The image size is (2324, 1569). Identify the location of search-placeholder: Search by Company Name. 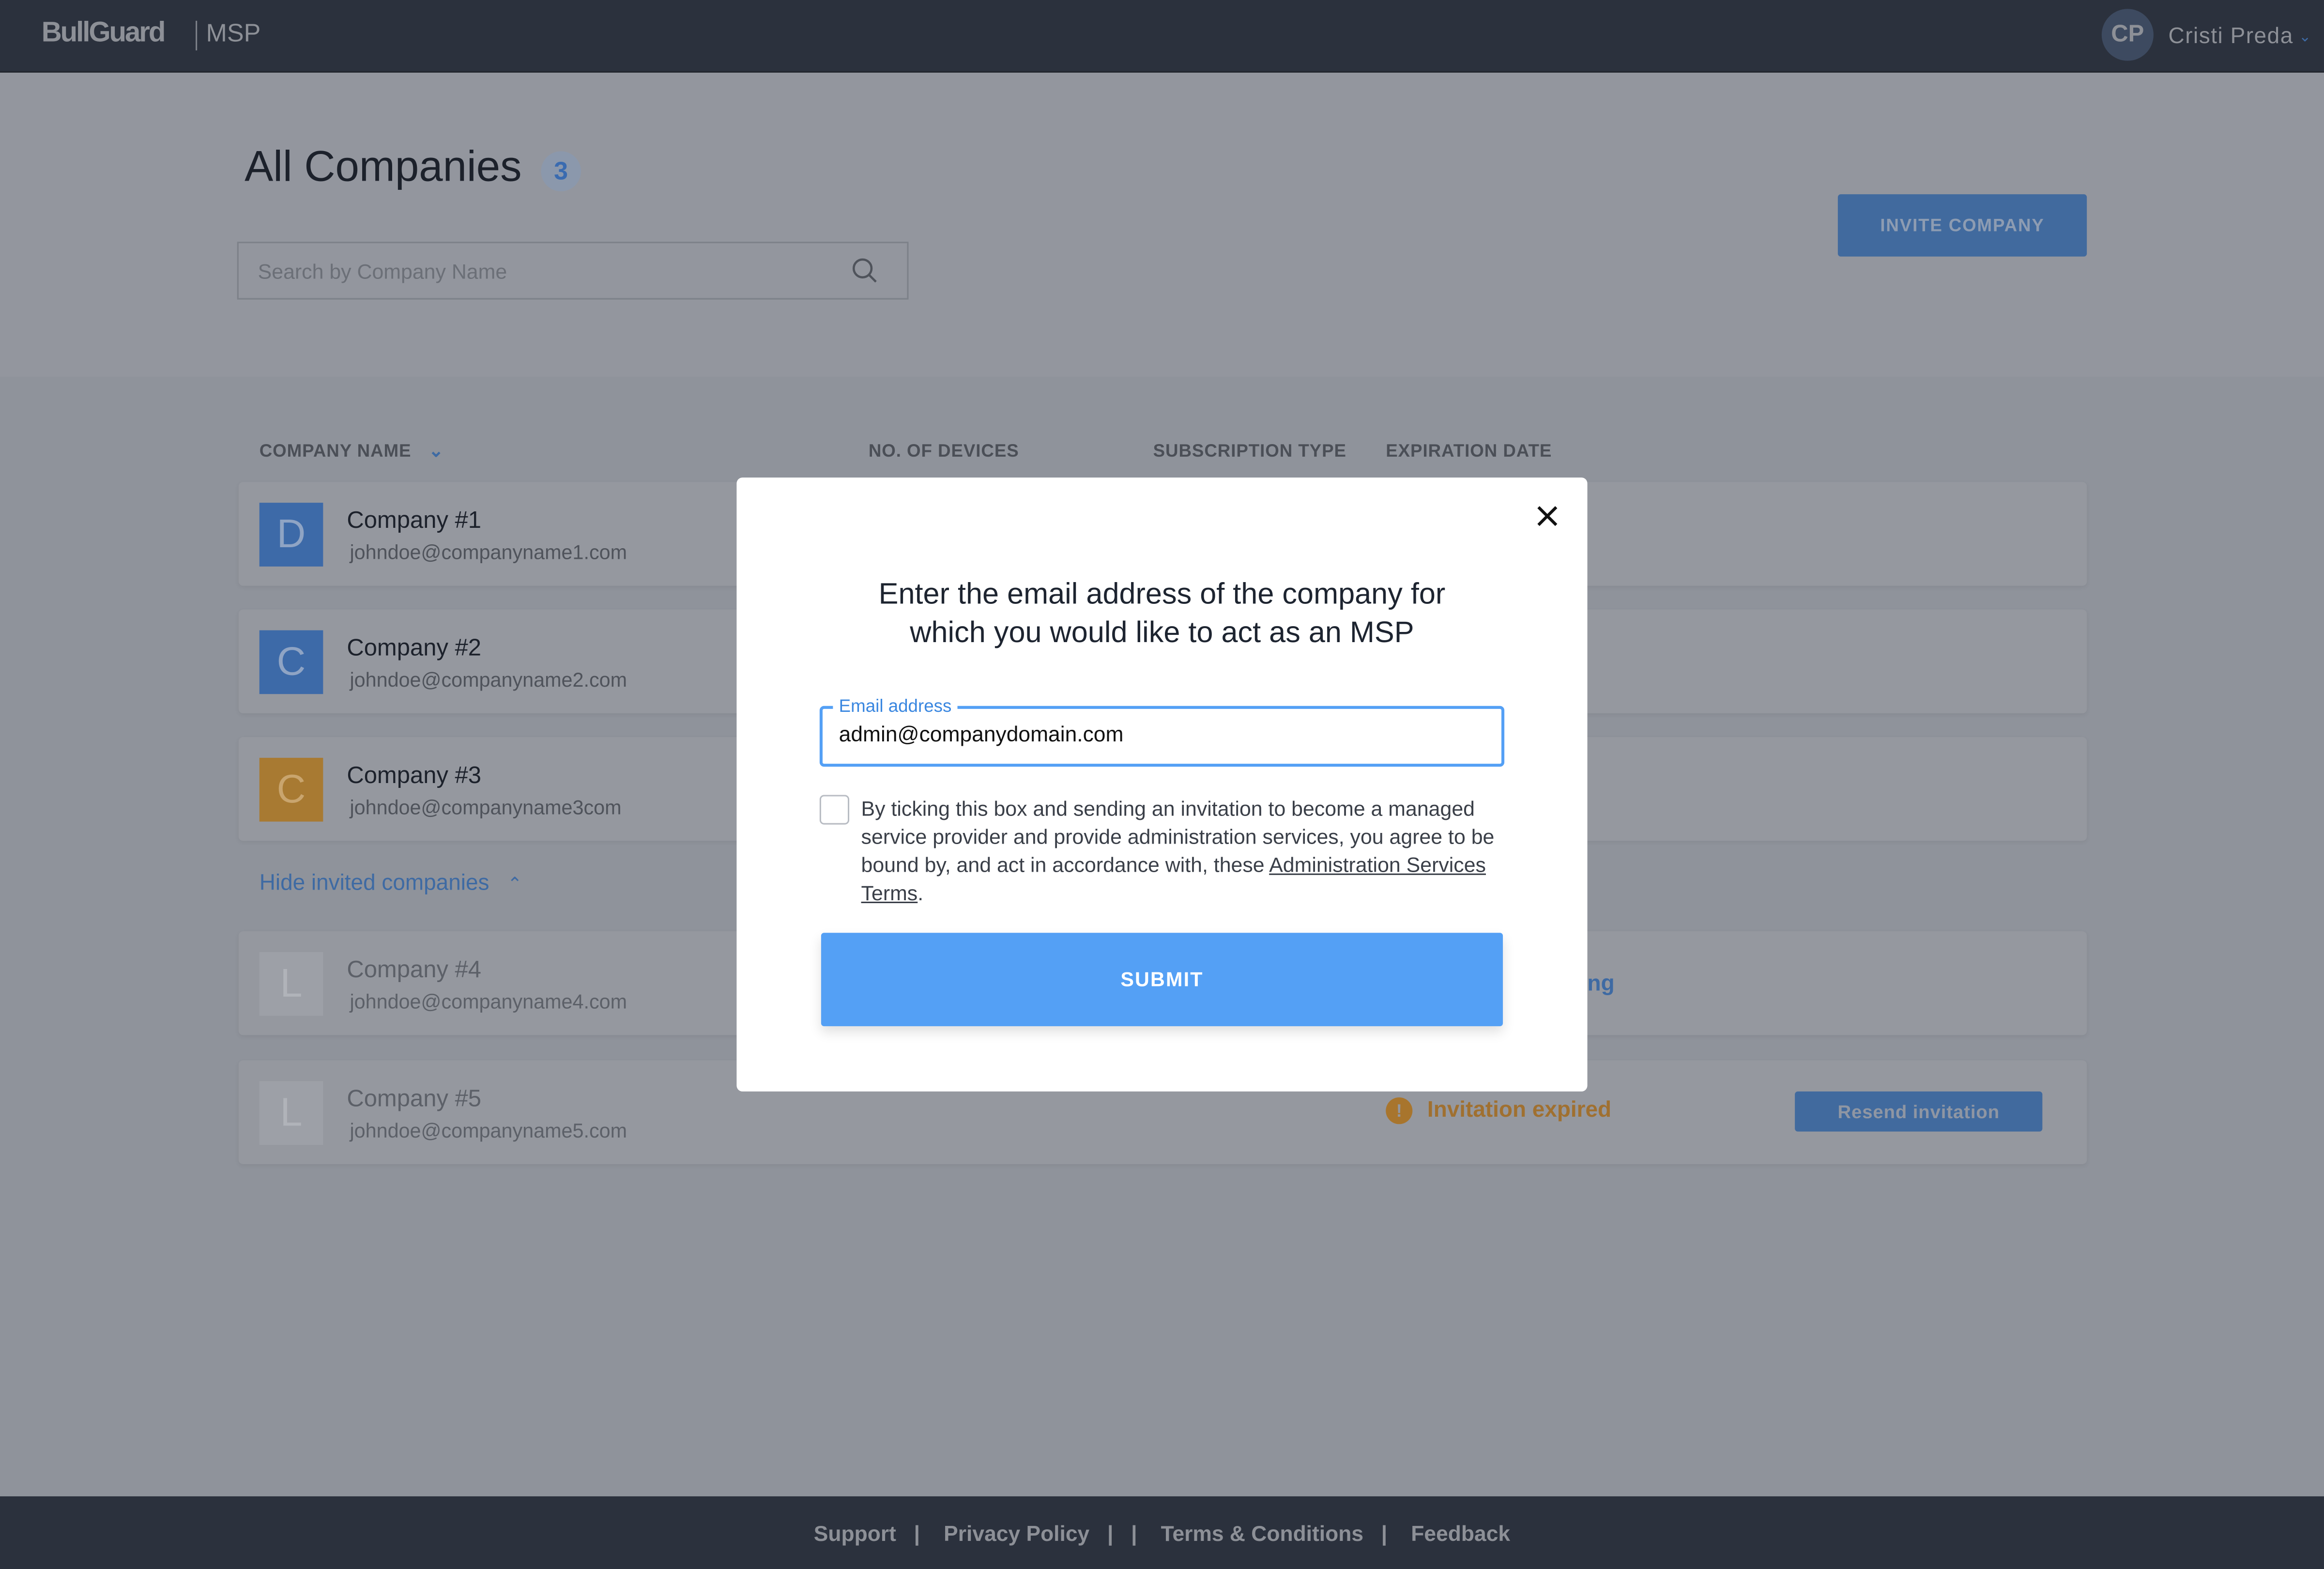
(383, 271).